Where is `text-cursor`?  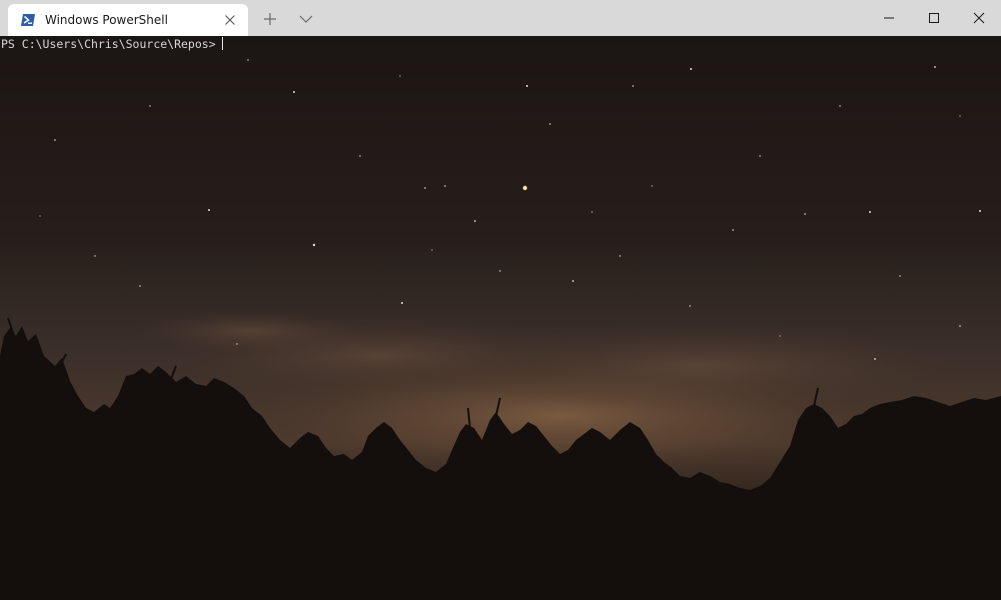
text-cursor is located at coordinates (222, 43).